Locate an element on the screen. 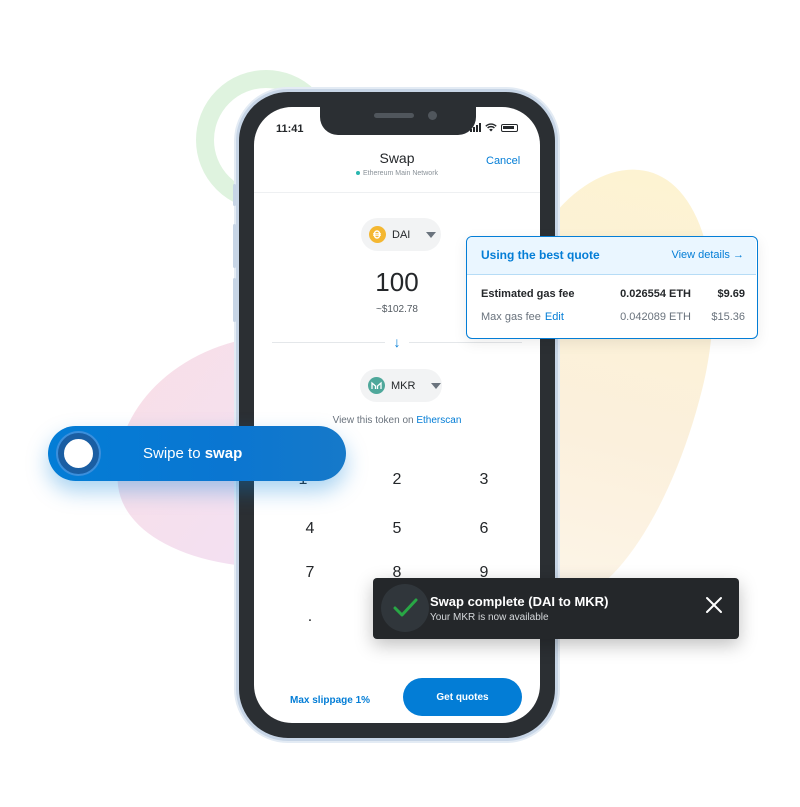  keypad-key-2: 2 is located at coordinates (397, 480).